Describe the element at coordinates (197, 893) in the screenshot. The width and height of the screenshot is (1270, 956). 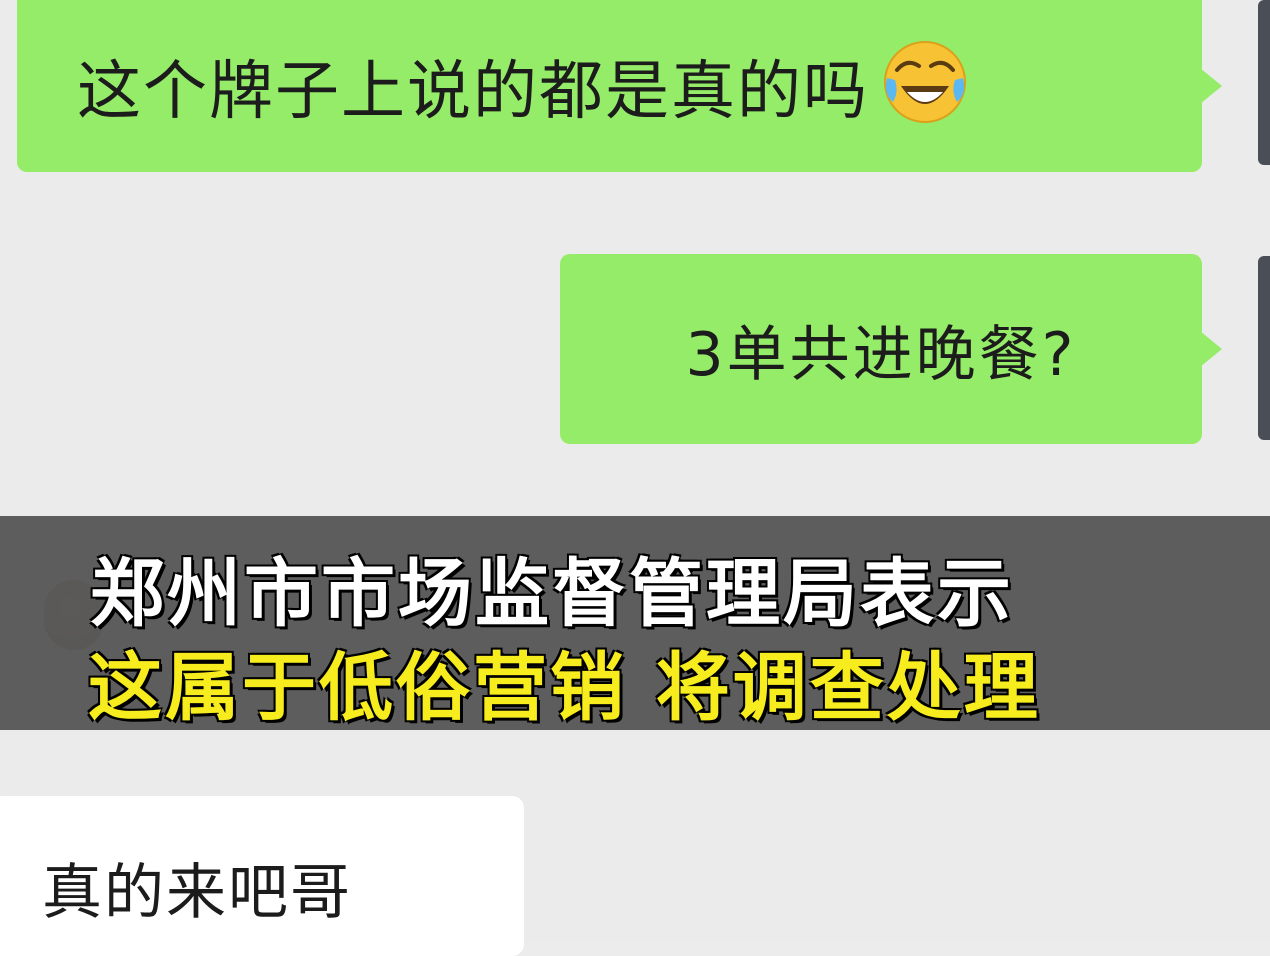
I see `message-text: 真的来吧哥` at that location.